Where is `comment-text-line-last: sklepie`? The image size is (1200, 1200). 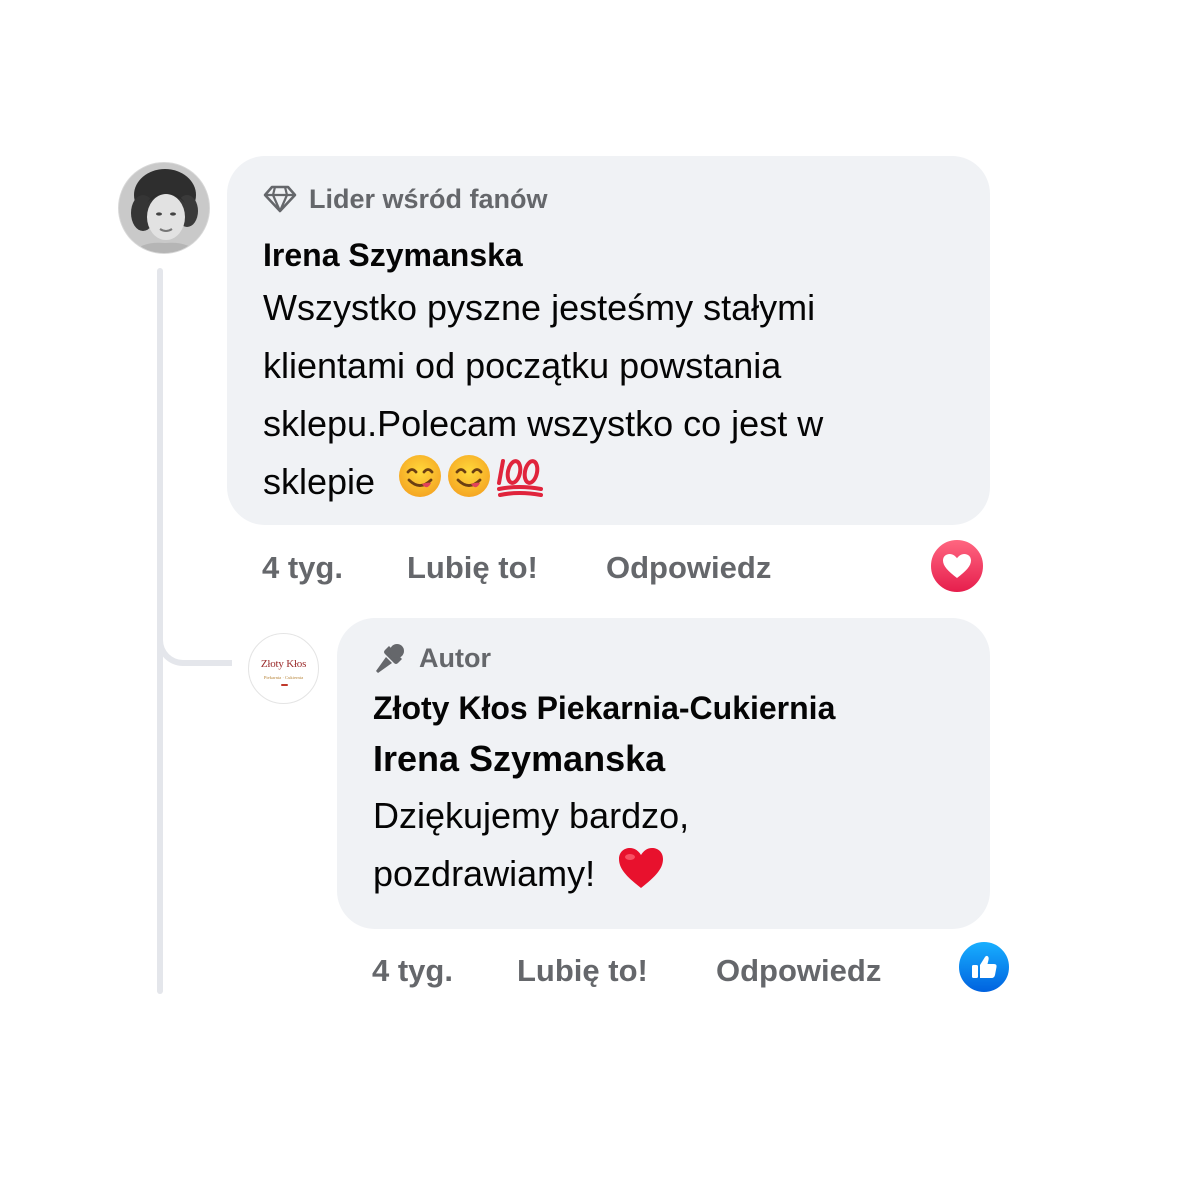 comment-text-line-last: sklepie is located at coordinates (608, 484).